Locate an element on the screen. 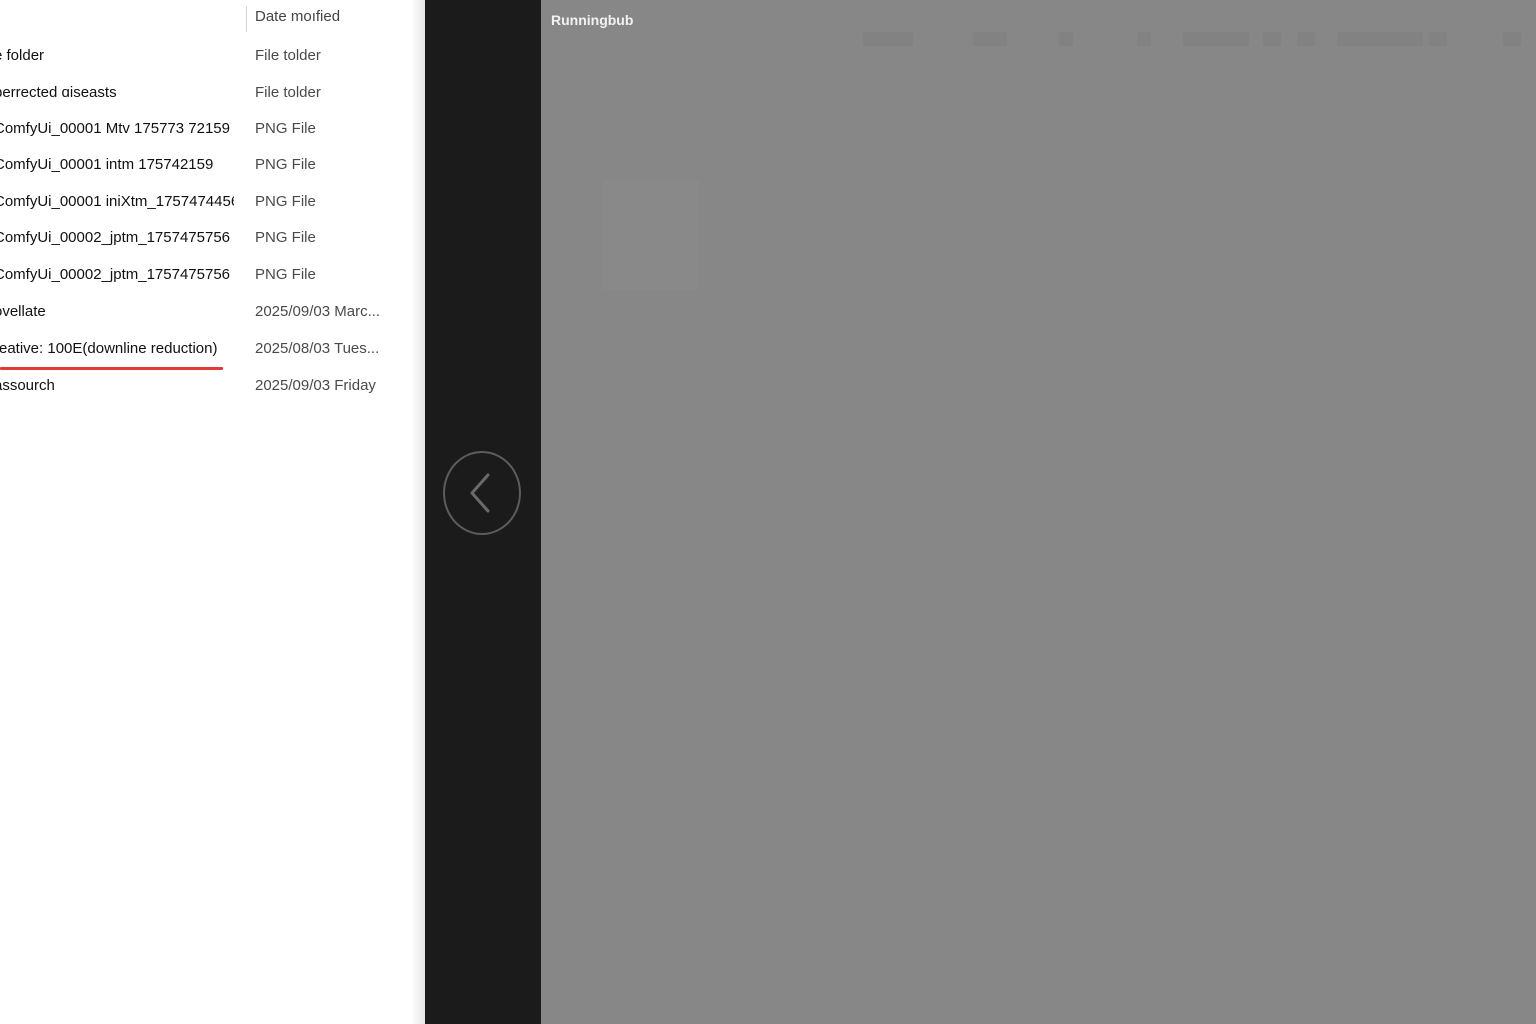 This screenshot has height=1024, width=1536. file-row-5: ComfyUi_00002_jptm_1757475756 PNG File is located at coordinates (205, 238).